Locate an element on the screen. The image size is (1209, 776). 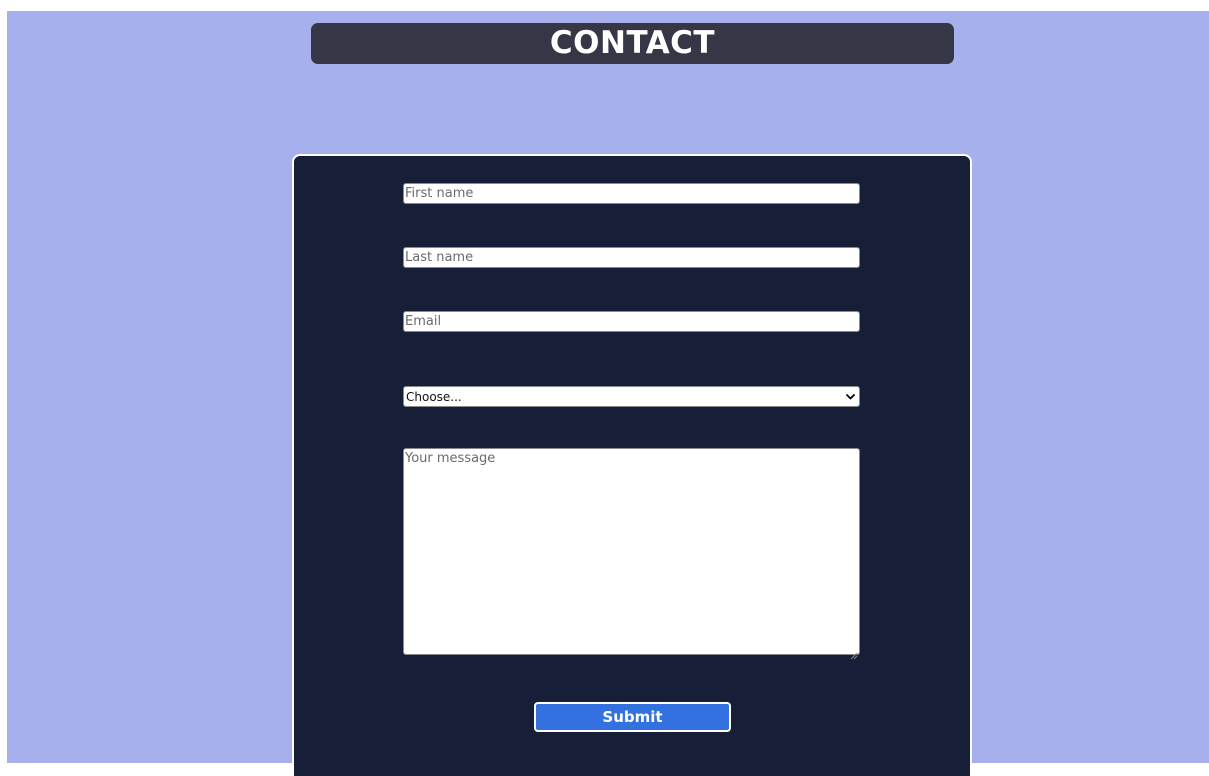
page-title: CONTACT is located at coordinates (632, 43).